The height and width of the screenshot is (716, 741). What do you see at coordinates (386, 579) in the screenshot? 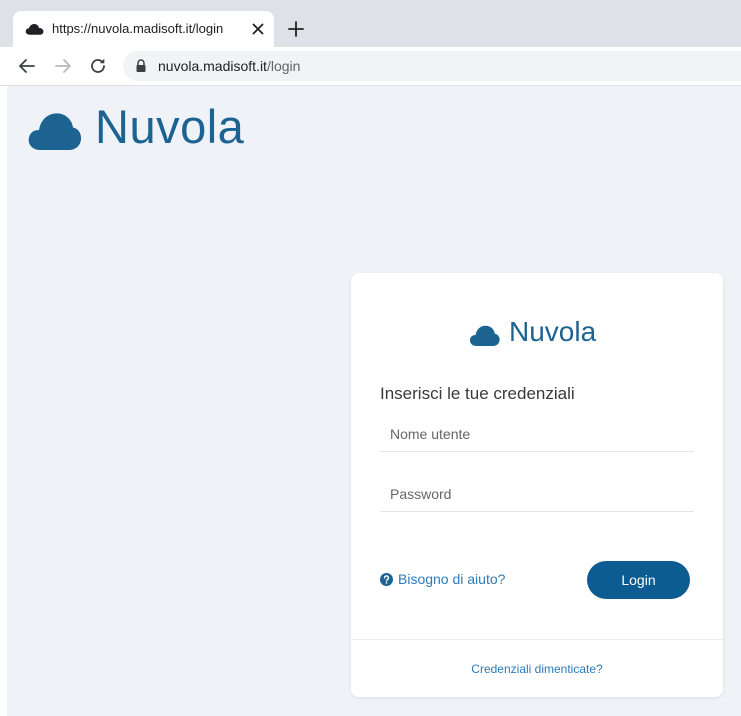
I see `question-circle-icon` at bounding box center [386, 579].